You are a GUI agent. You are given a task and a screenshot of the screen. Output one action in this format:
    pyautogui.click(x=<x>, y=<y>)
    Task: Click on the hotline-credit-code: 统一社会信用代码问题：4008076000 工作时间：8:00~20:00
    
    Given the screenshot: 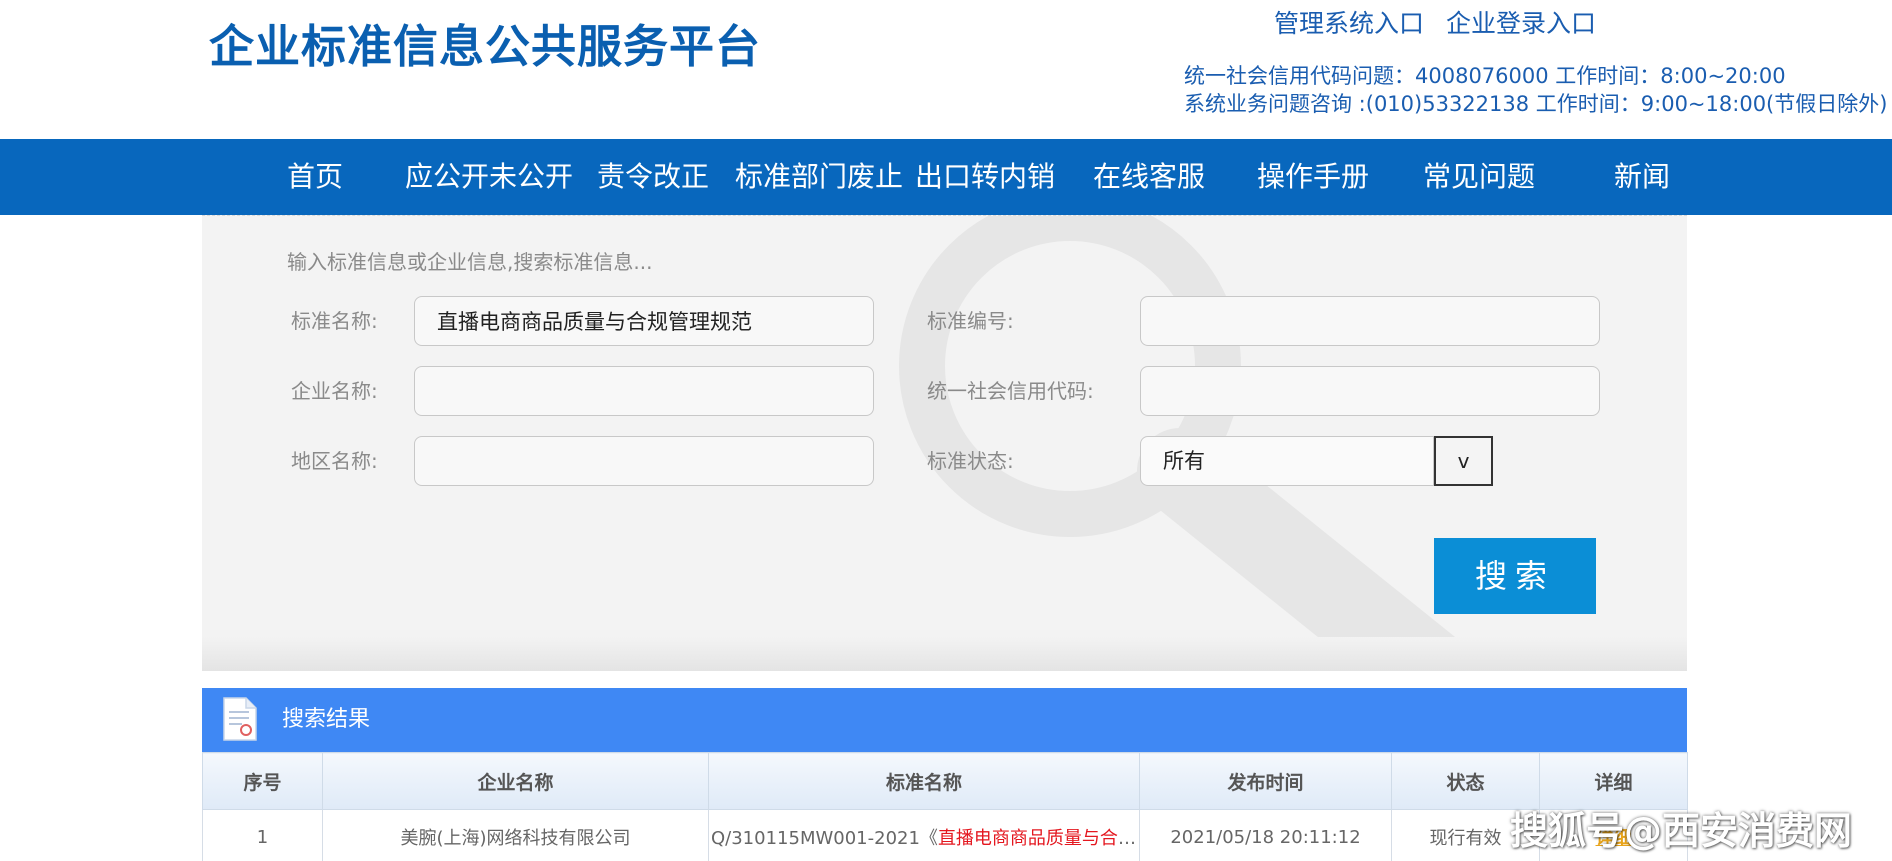 What is the action you would take?
    pyautogui.click(x=1485, y=76)
    